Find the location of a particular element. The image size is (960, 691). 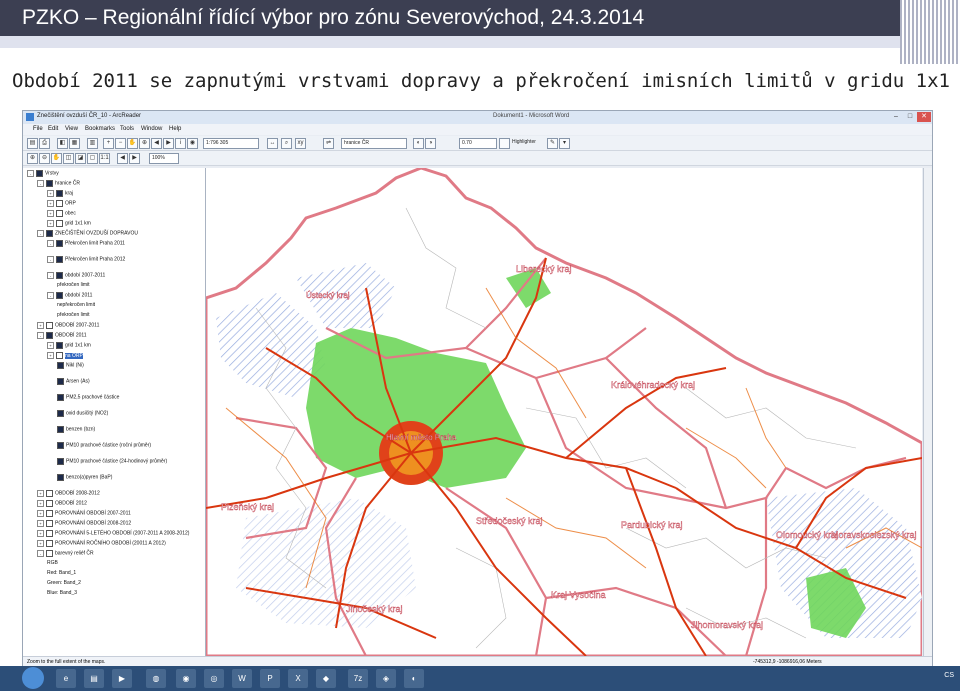

next-extent-icon: ▶ is located at coordinates (134, 158).